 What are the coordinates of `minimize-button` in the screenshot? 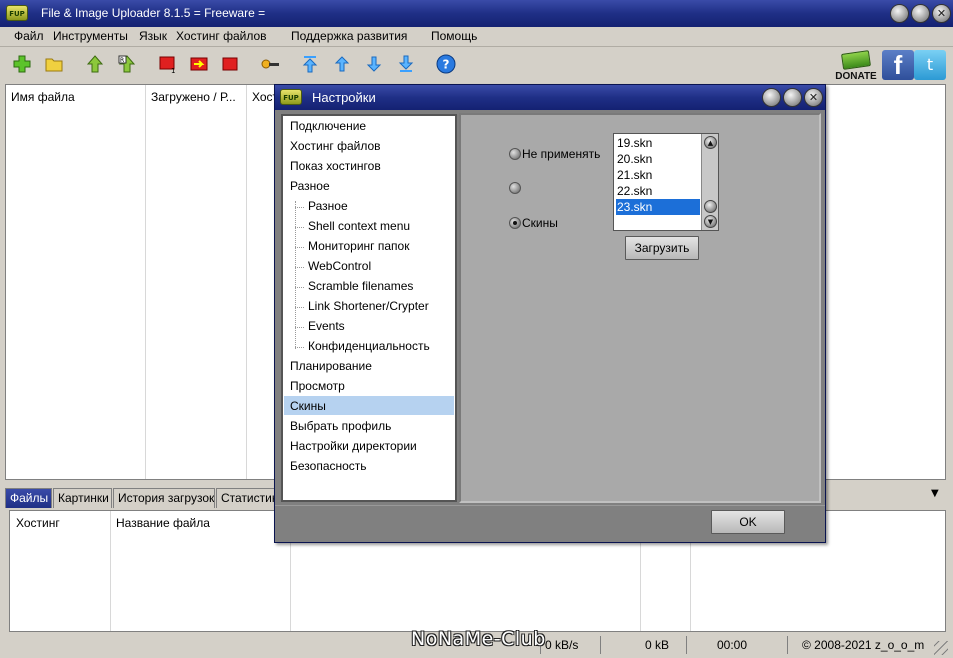 It's located at (899, 13).